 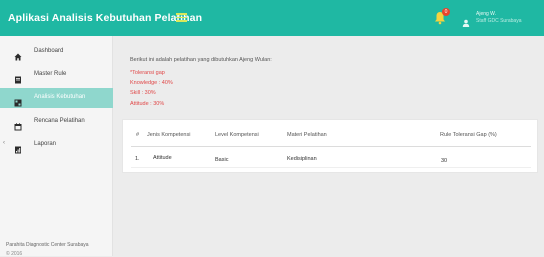 I want to click on table-header-materi: Materi Pelatihan, so click(x=307, y=135).